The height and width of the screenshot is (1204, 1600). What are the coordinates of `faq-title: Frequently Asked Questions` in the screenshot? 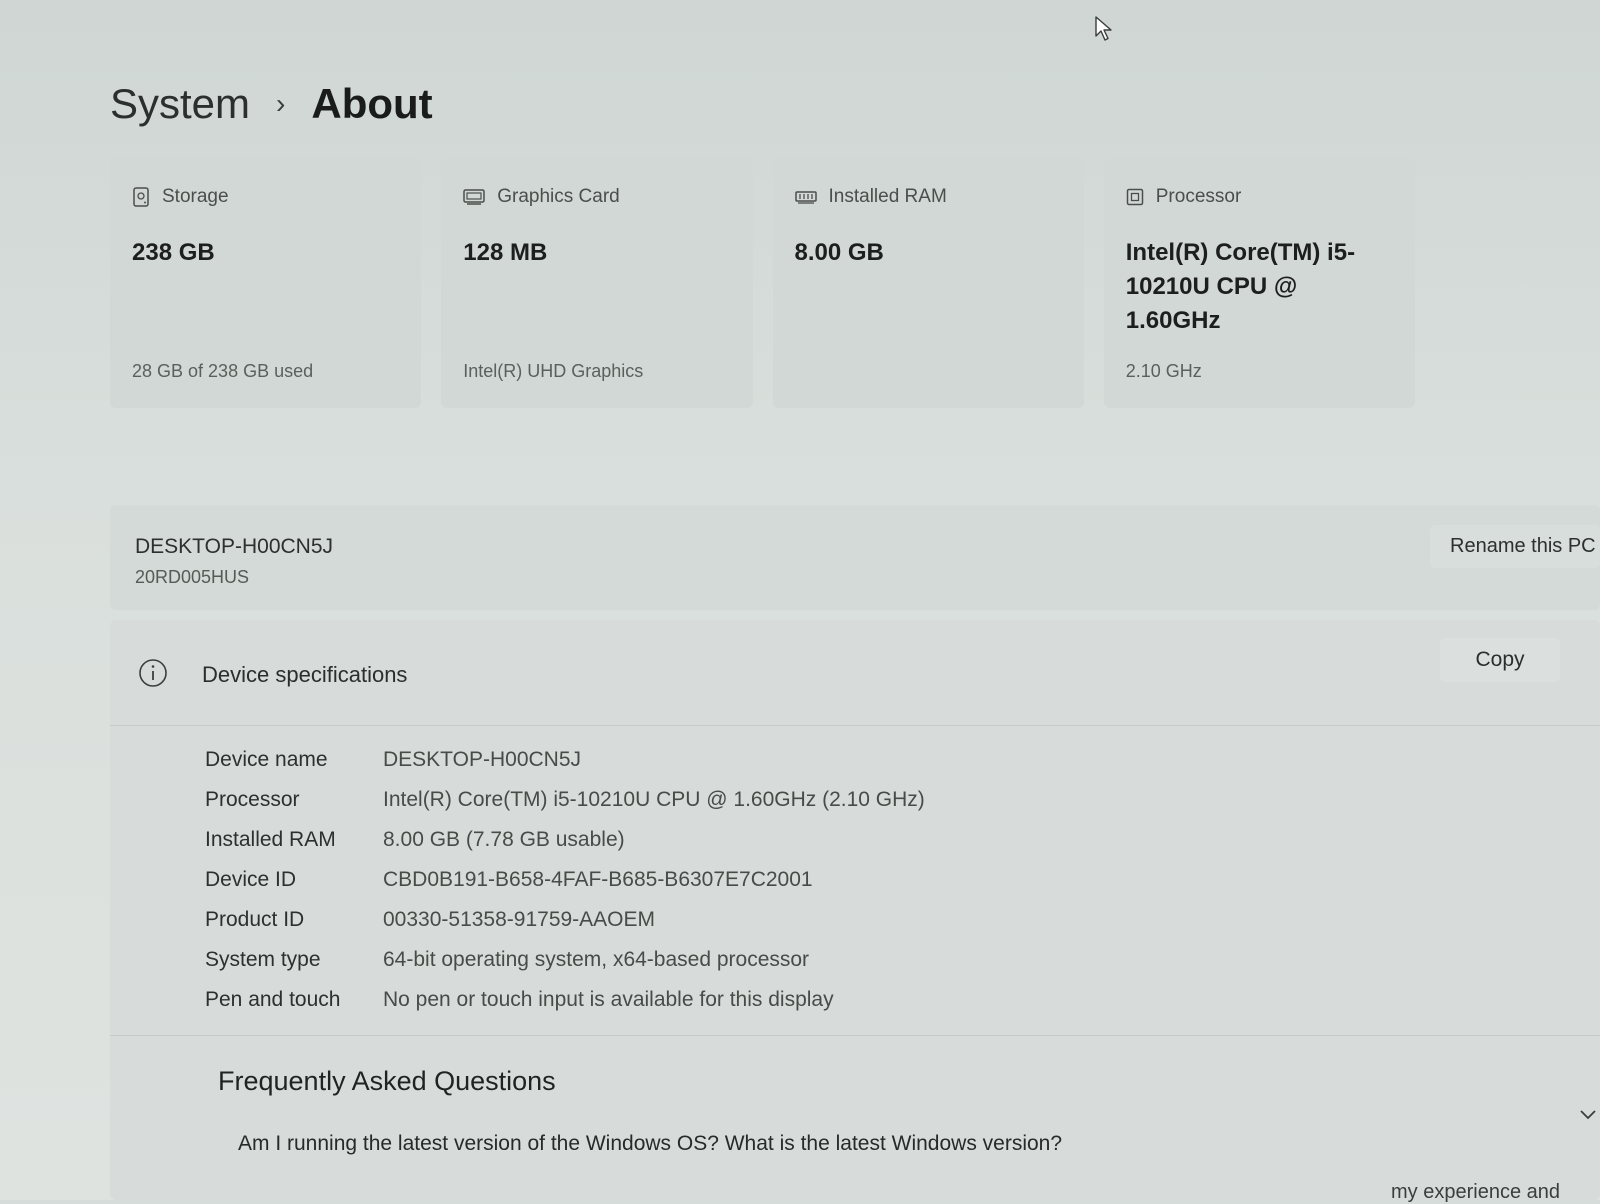 It's located at (387, 1081).